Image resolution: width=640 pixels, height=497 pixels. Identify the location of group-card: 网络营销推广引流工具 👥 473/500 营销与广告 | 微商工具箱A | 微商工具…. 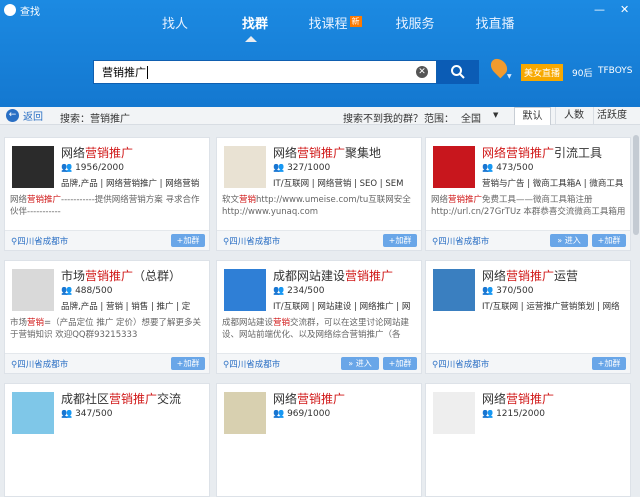
(528, 194).